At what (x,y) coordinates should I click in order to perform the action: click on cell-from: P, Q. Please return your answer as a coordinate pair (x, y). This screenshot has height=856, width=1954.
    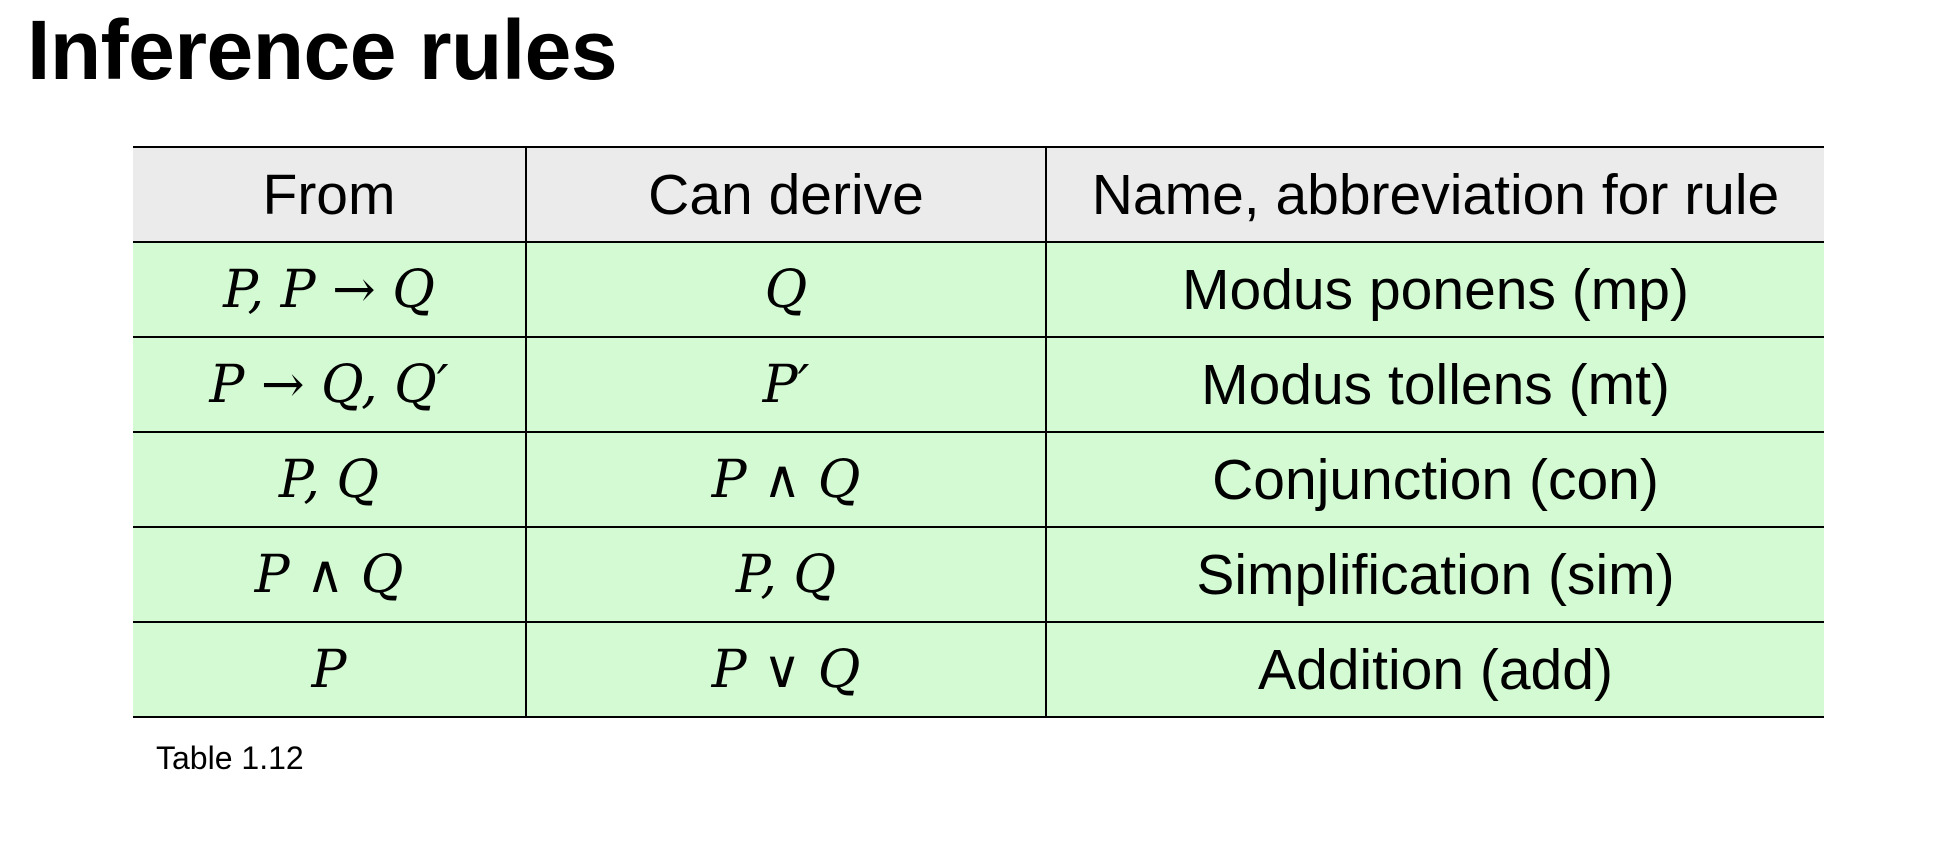
    Looking at the image, I should click on (329, 479).